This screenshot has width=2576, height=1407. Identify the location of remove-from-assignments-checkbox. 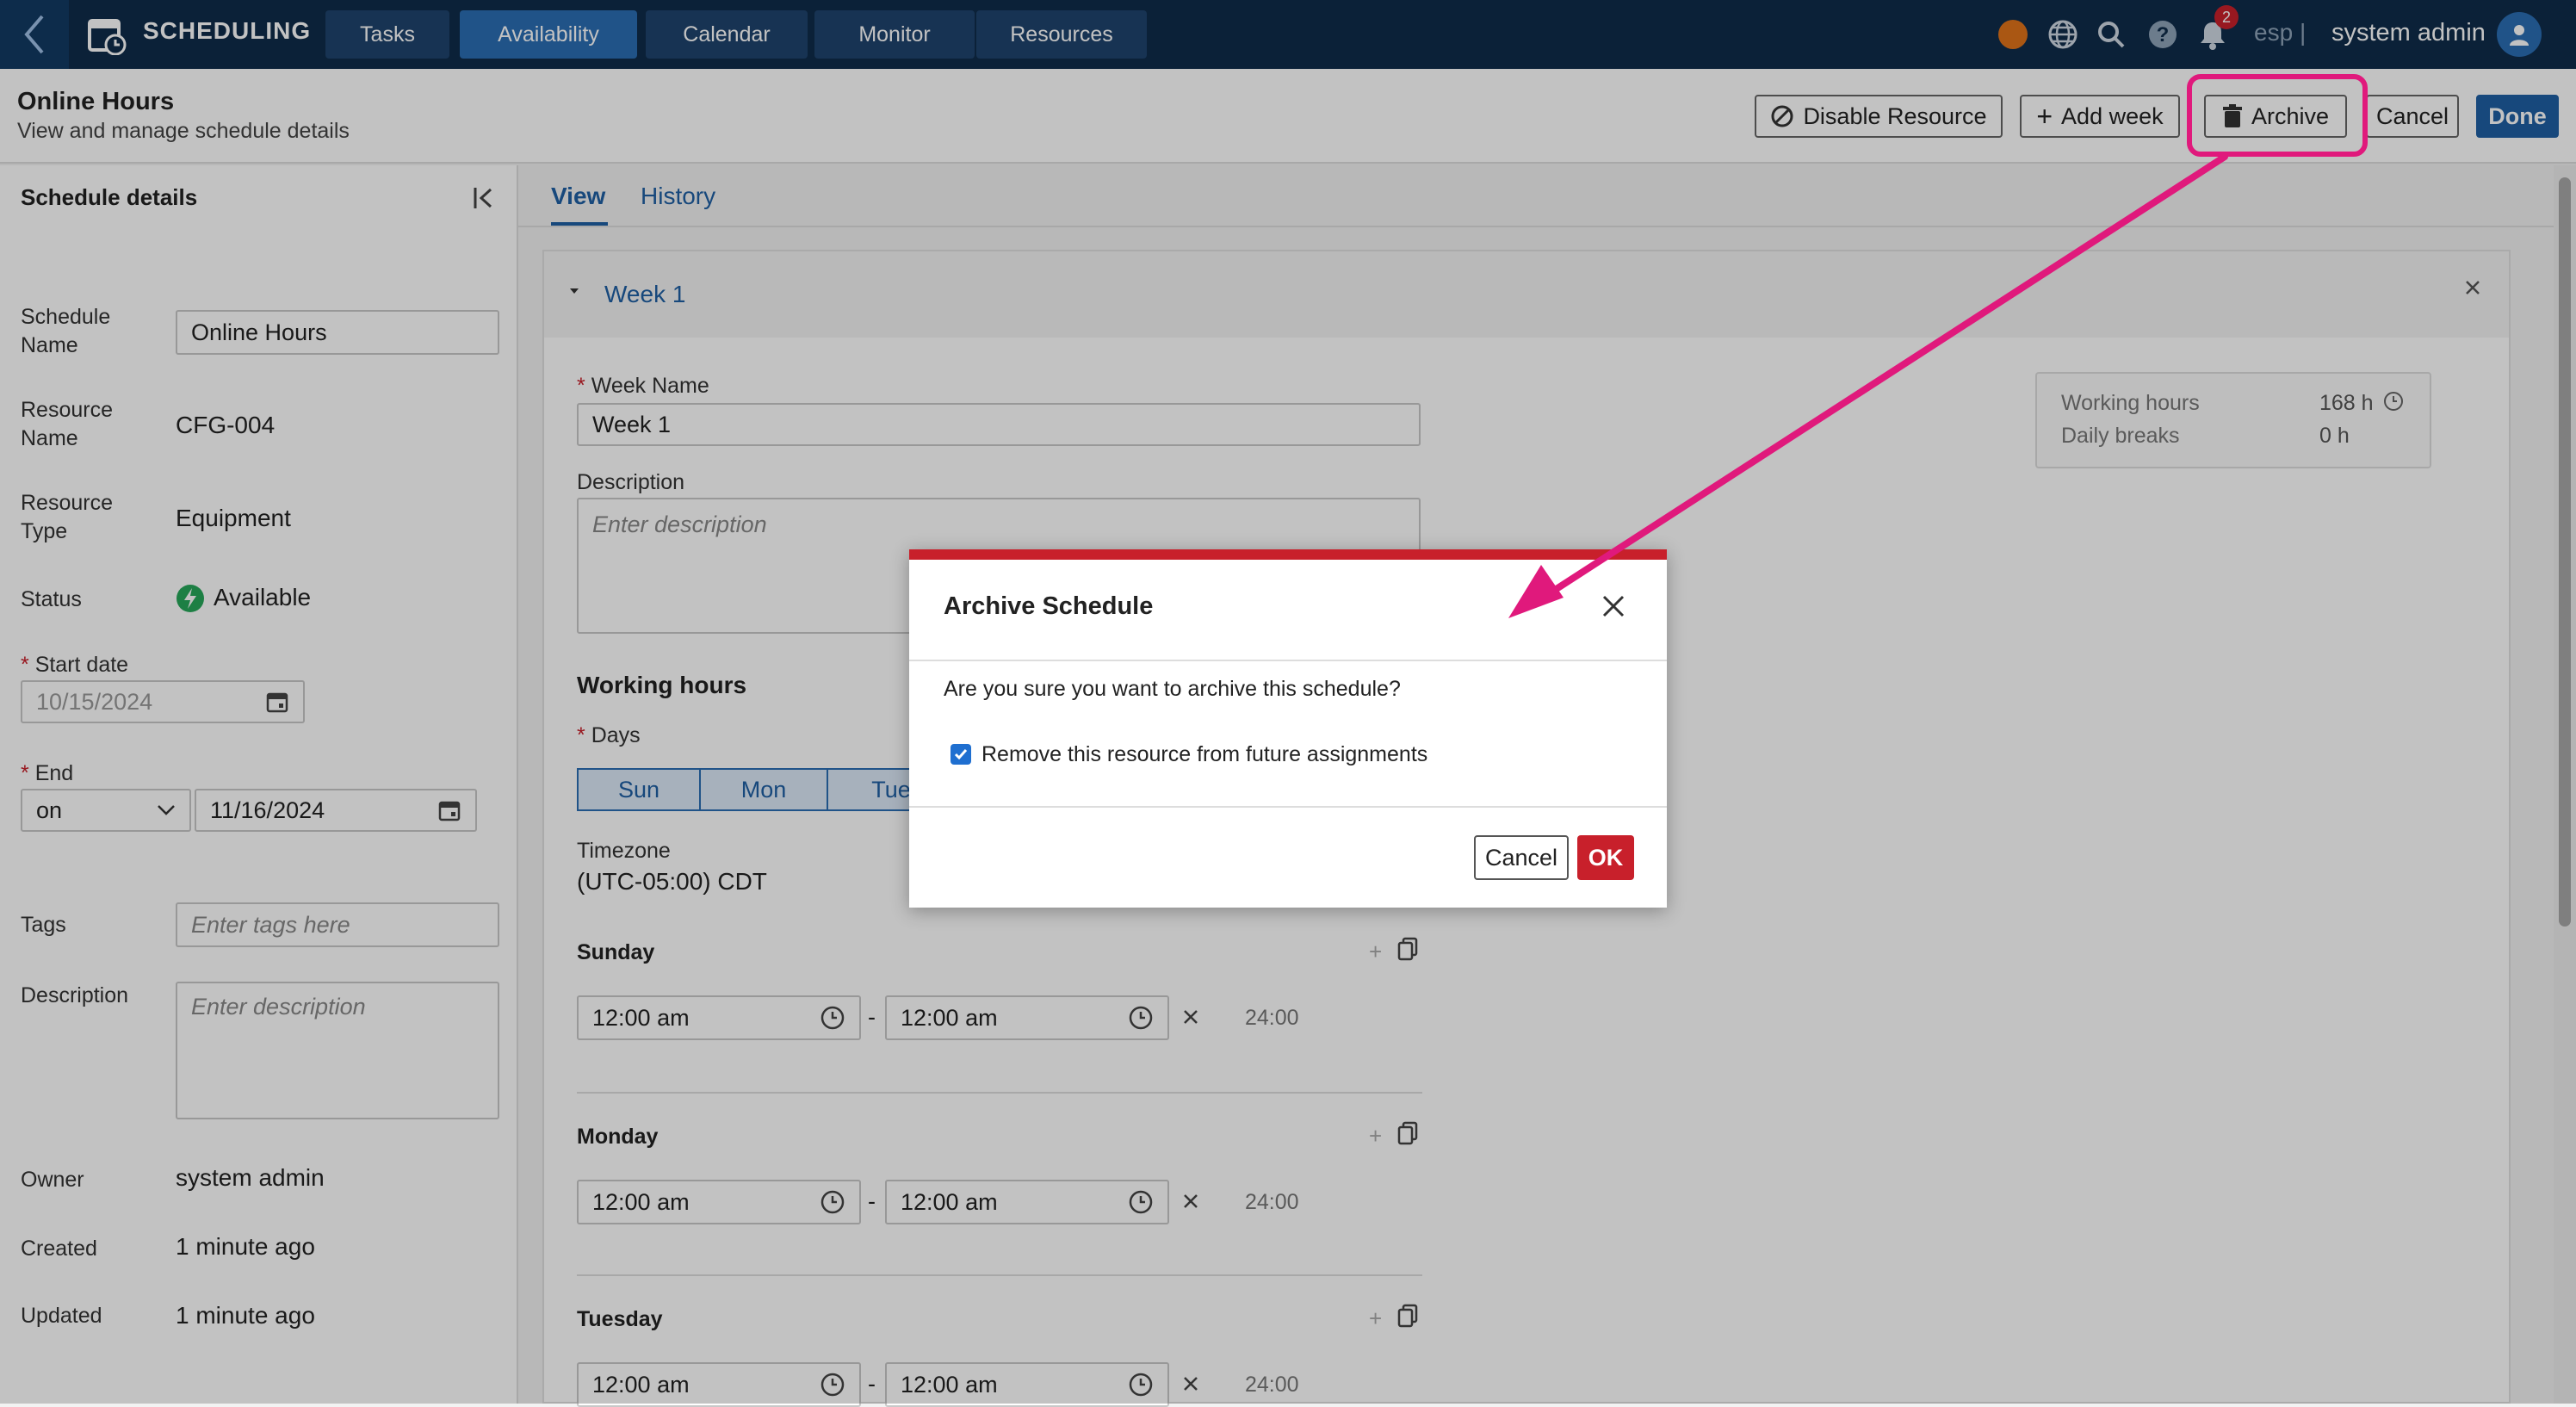
(961, 754).